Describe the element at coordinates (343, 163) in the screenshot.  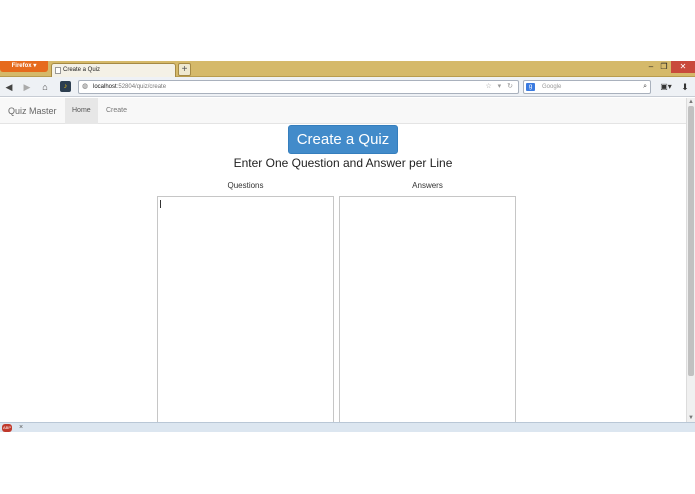
I see `instructions-heading: Enter One Question and Answer per Line` at that location.